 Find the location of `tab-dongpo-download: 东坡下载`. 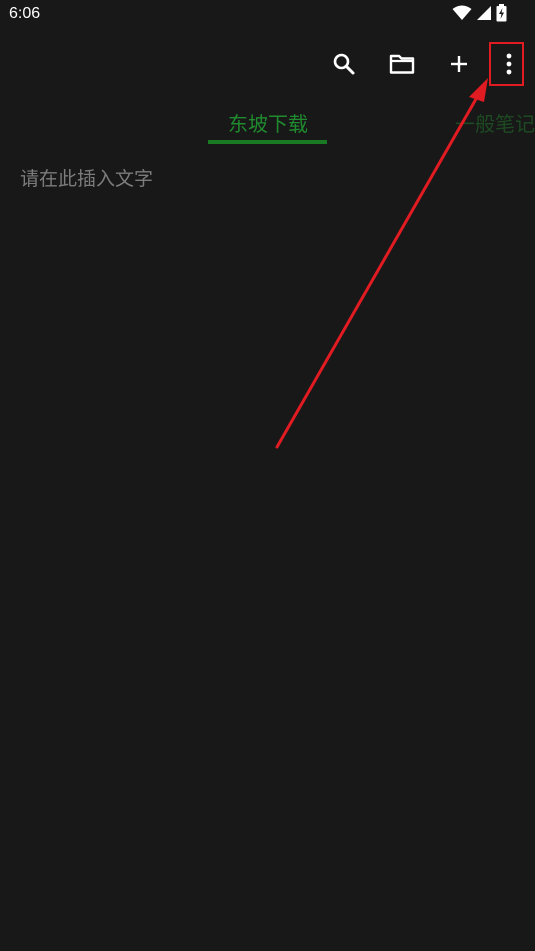

tab-dongpo-download: 东坡下载 is located at coordinates (268, 122).